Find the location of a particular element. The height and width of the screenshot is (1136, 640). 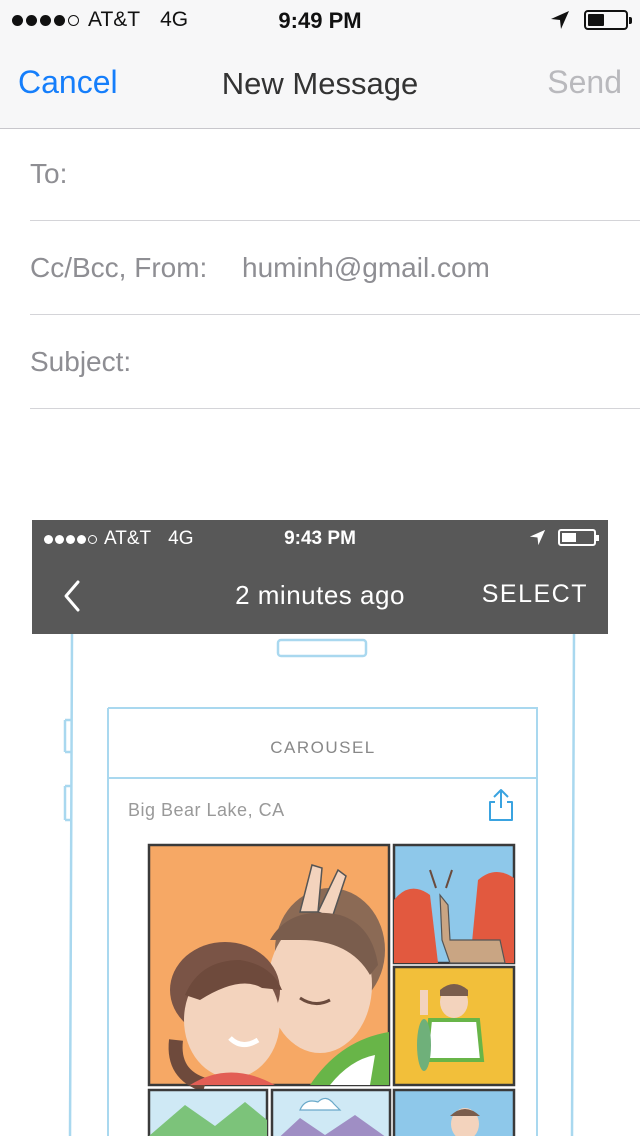

attachment-time: 9:43 PM is located at coordinates (320, 538).